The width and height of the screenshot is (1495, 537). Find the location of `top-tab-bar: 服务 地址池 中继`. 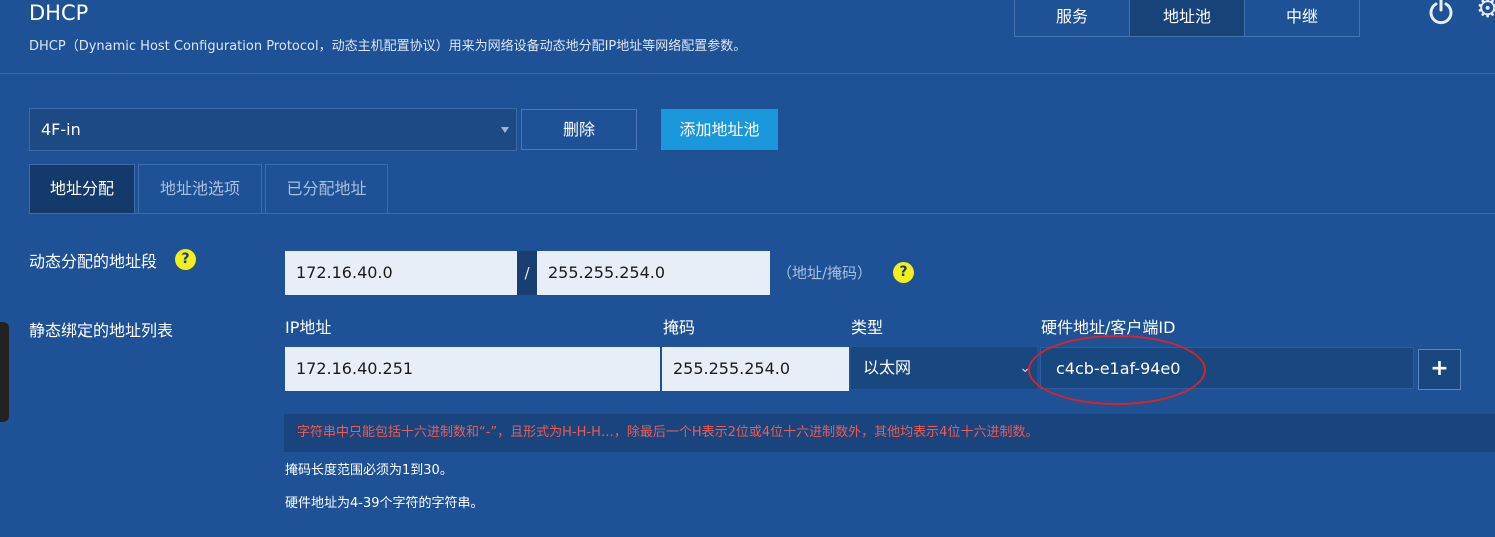

top-tab-bar: 服务 地址池 中继 is located at coordinates (1187, 18).